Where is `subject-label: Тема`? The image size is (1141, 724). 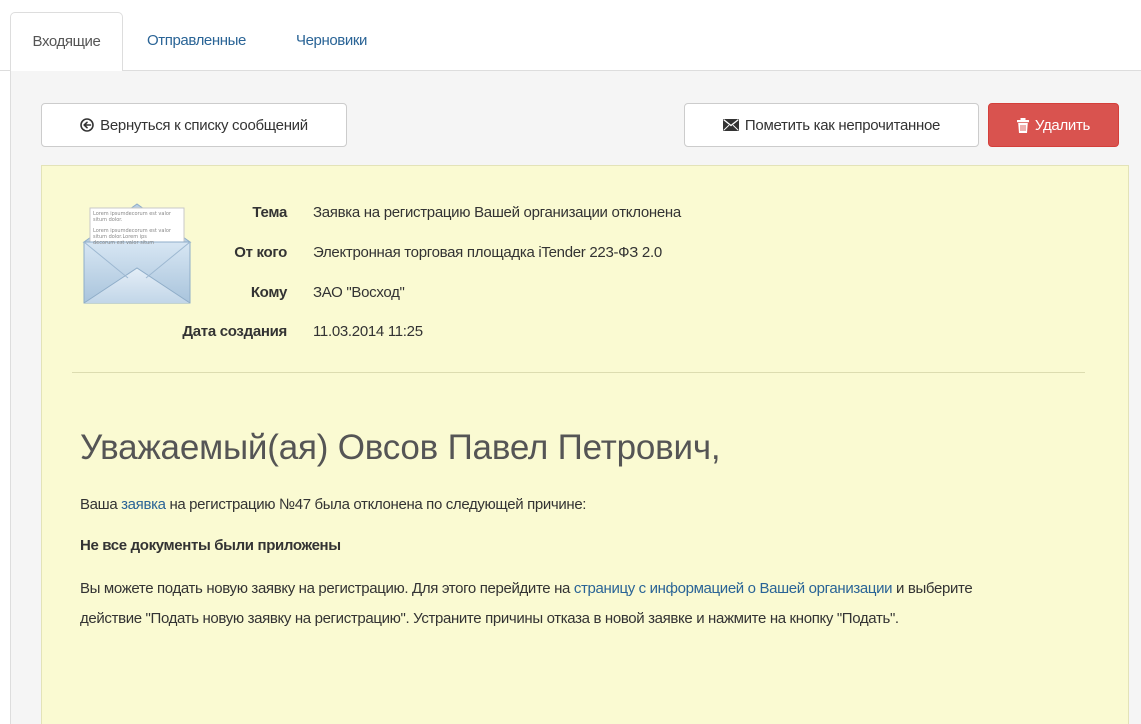 subject-label: Тема is located at coordinates (269, 212).